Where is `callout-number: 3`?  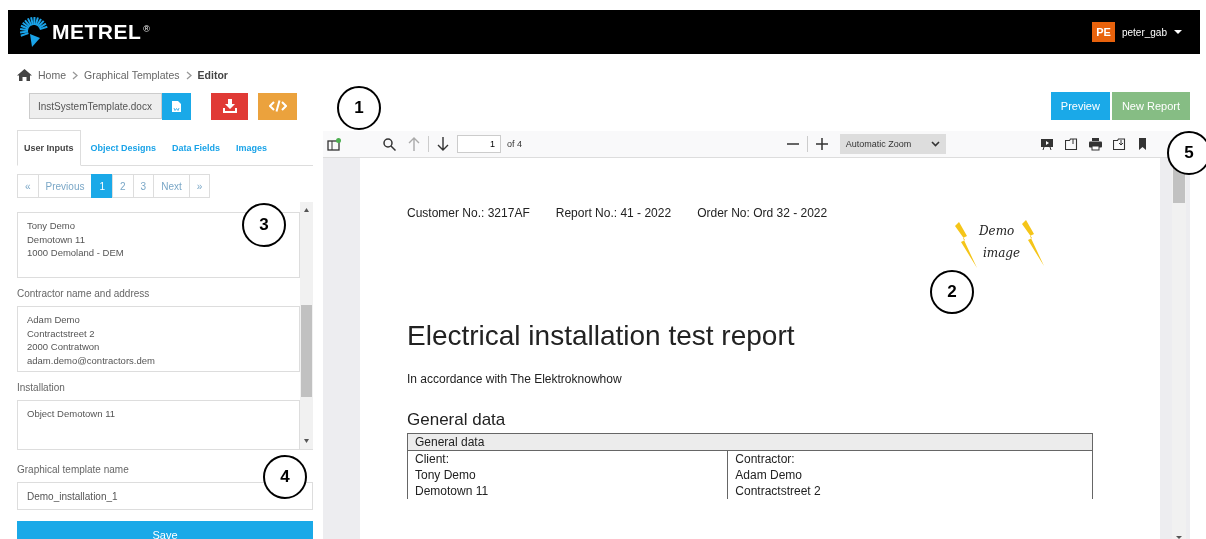
callout-number: 3 is located at coordinates (264, 225).